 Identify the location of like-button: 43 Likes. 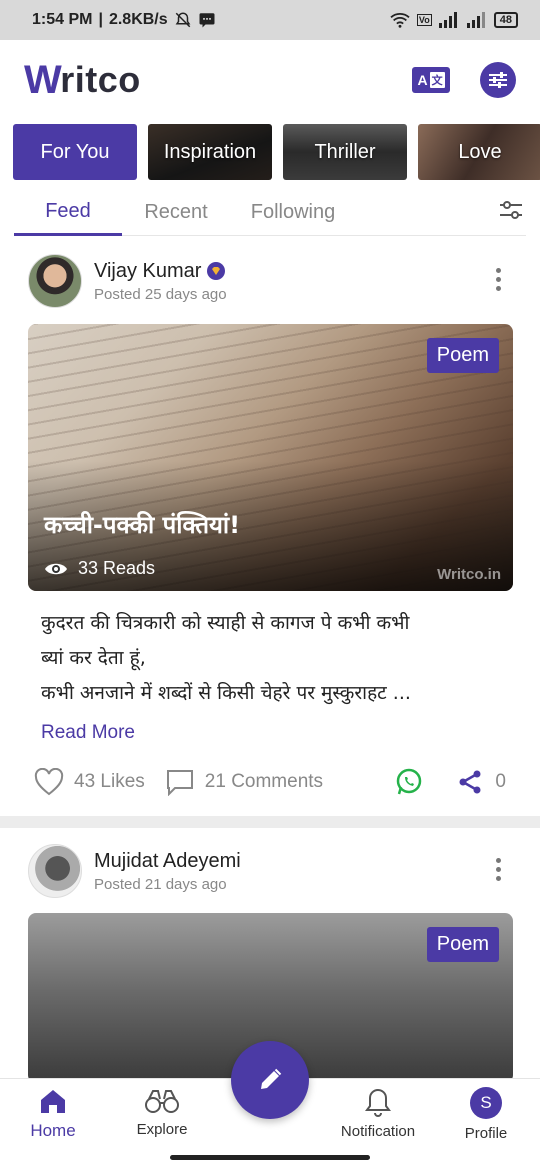
(89, 782).